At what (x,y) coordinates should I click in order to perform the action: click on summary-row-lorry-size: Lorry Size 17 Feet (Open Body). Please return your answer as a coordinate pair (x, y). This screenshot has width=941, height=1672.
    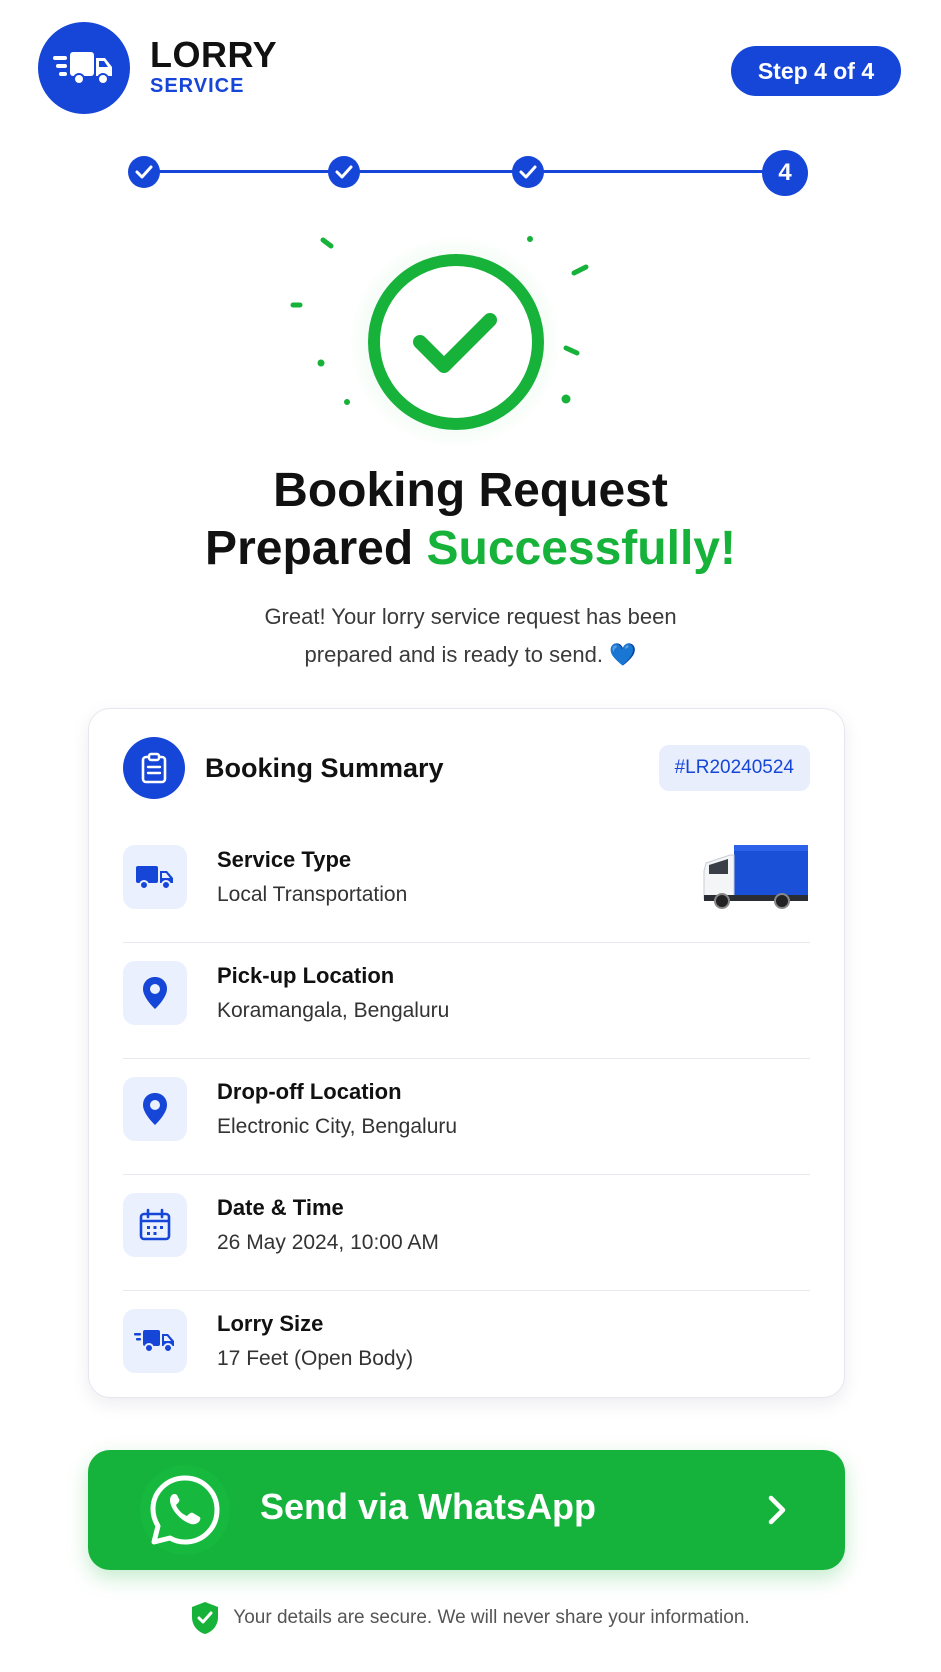
    Looking at the image, I should click on (466, 1348).